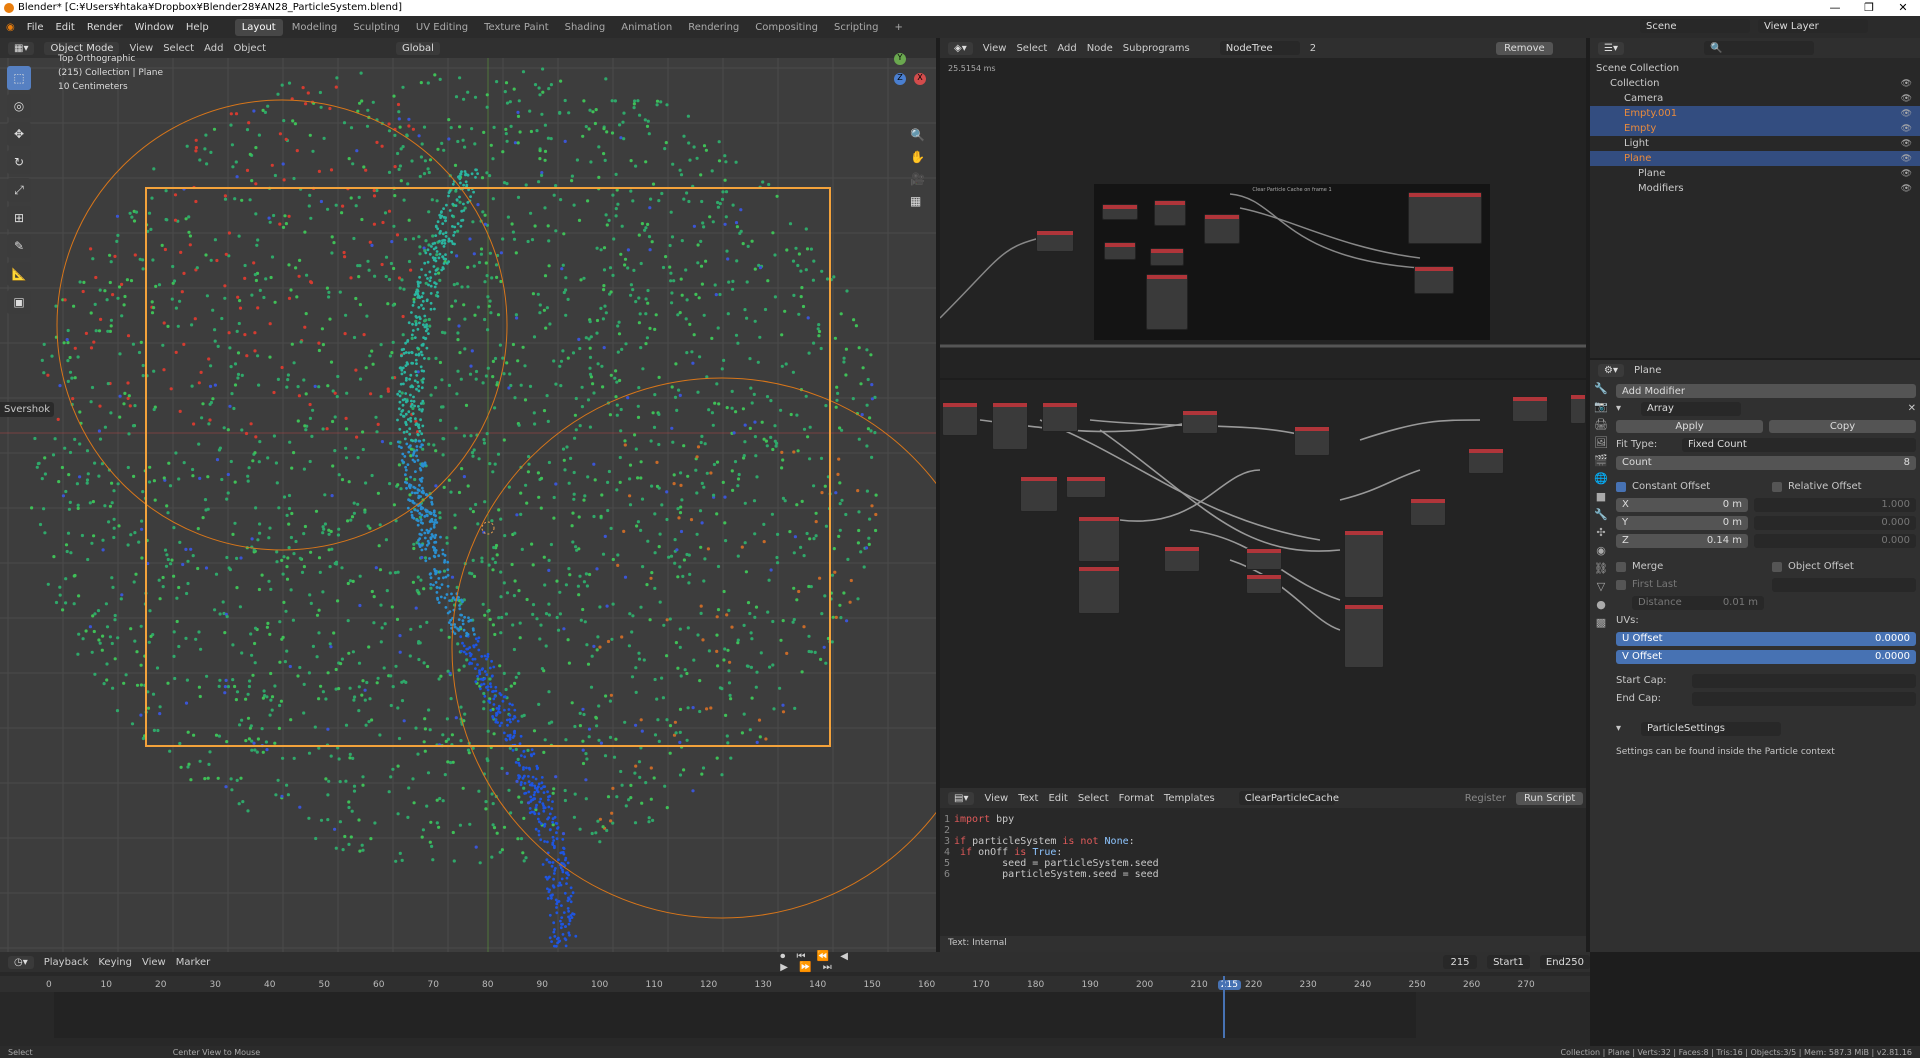 The image size is (1920, 1058). Describe the element at coordinates (19, 78) in the screenshot. I see `select-box-icon: ⬚` at that location.